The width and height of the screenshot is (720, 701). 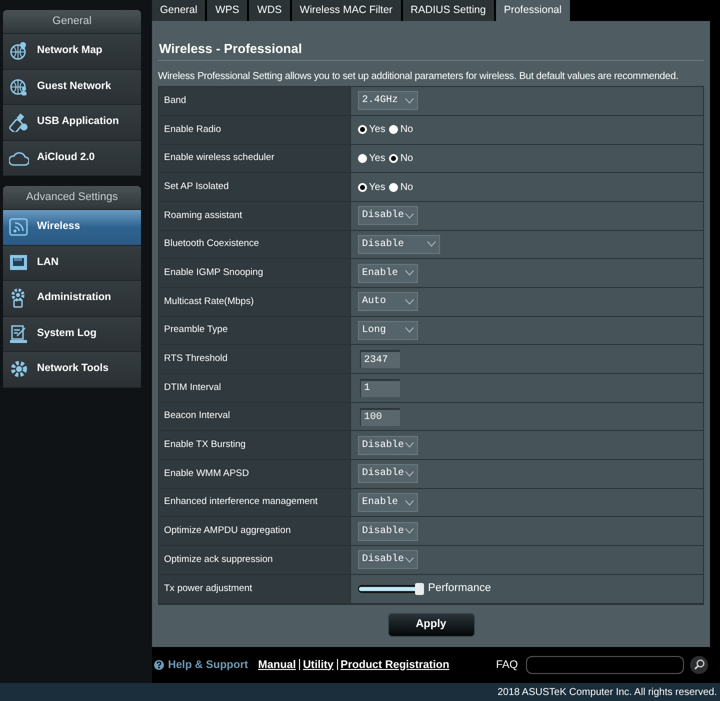 I want to click on copyright-text: 2018 ASUSTeK Computer Inc. All rights reserved., so click(x=607, y=693).